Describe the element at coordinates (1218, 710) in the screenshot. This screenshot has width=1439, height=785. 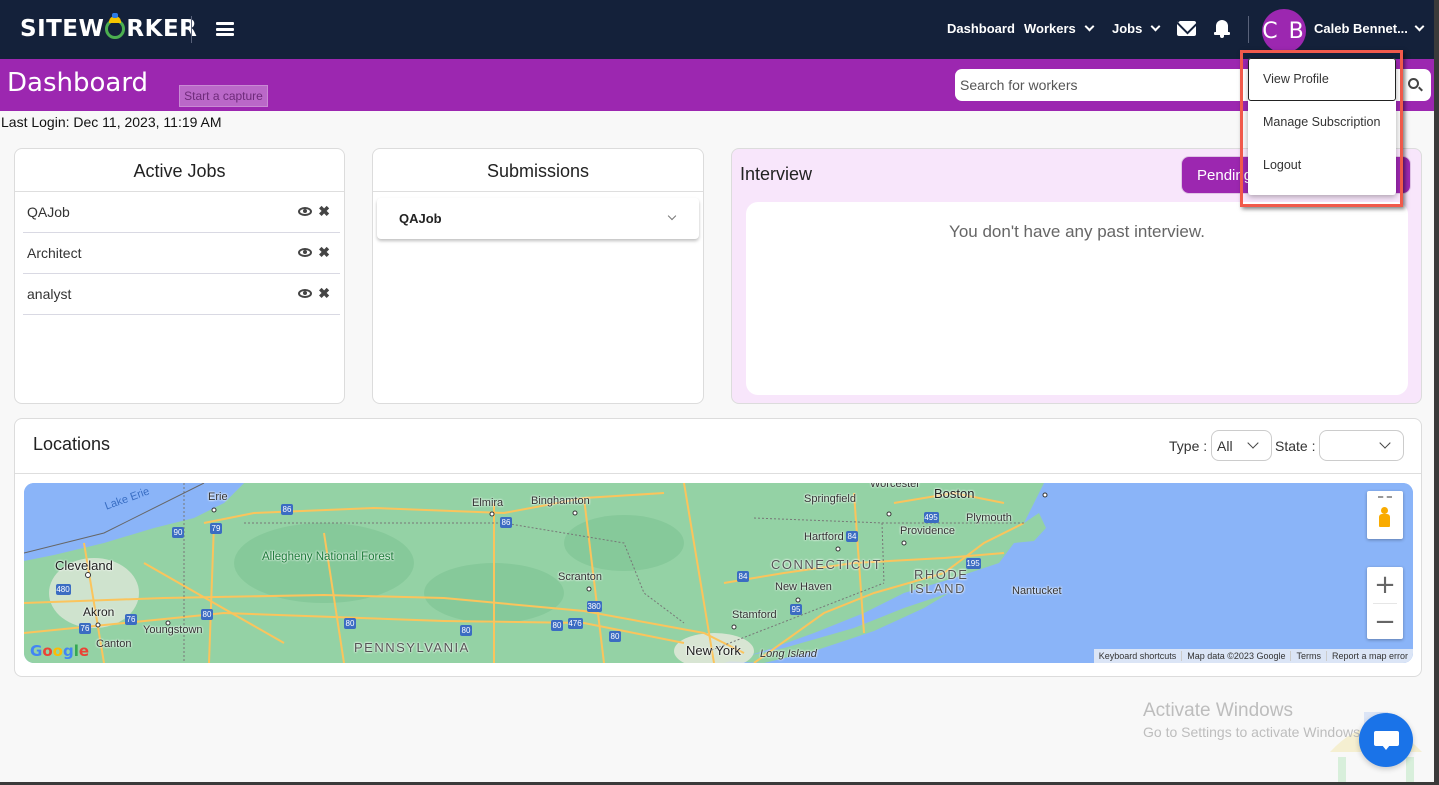
I see `watermark-title: Activate Windows` at that location.